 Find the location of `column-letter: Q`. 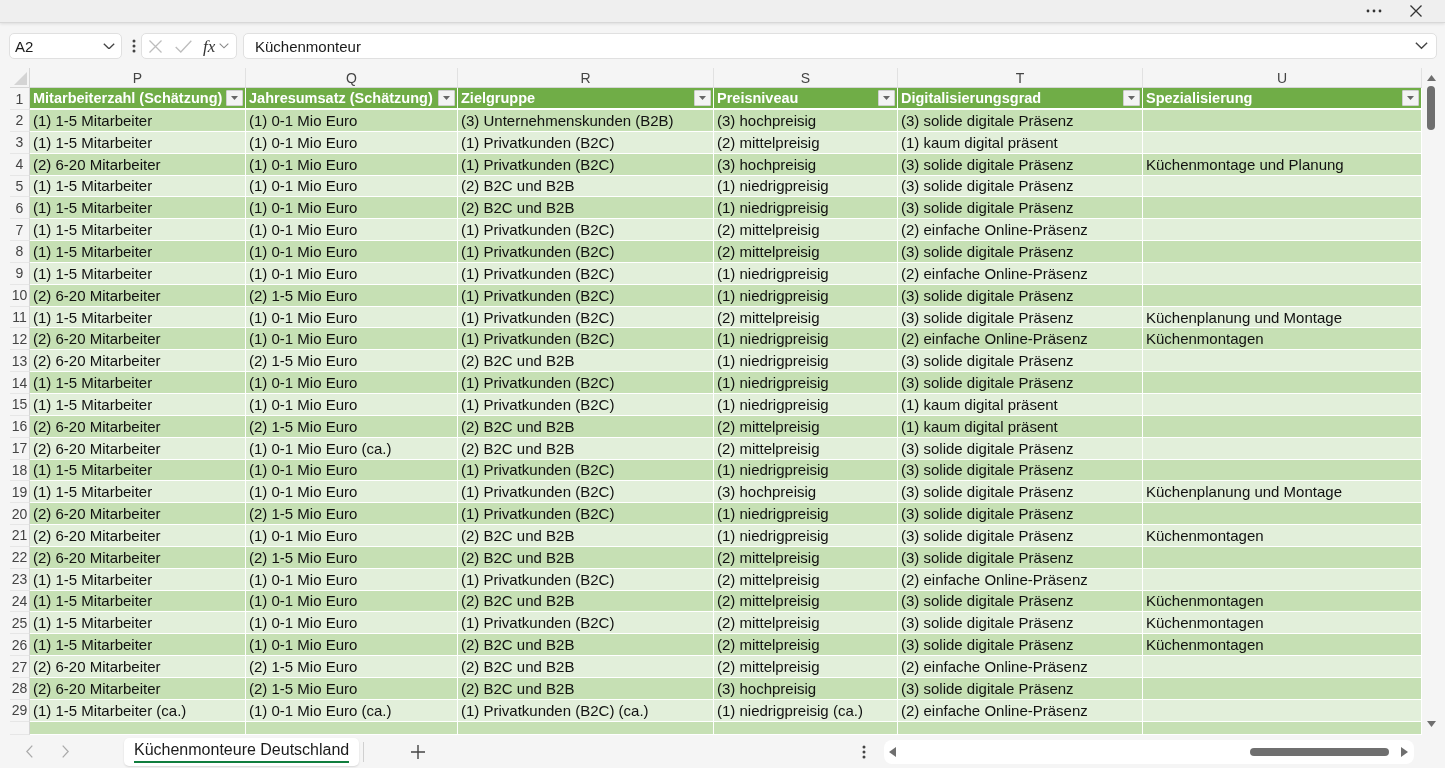

column-letter: Q is located at coordinates (352, 78).